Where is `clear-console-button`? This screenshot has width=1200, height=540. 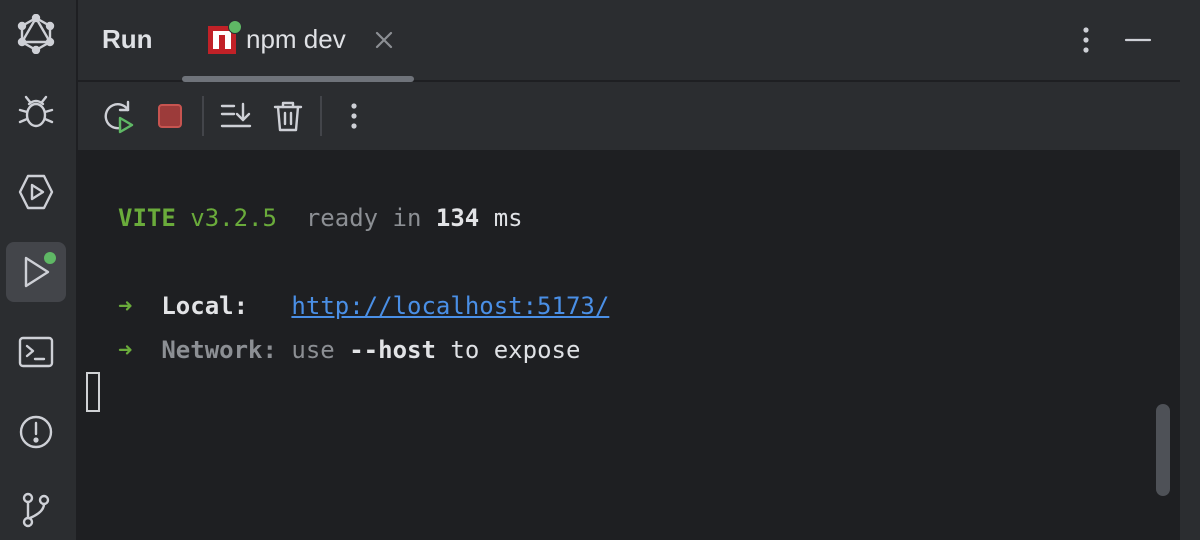 clear-console-button is located at coordinates (288, 116).